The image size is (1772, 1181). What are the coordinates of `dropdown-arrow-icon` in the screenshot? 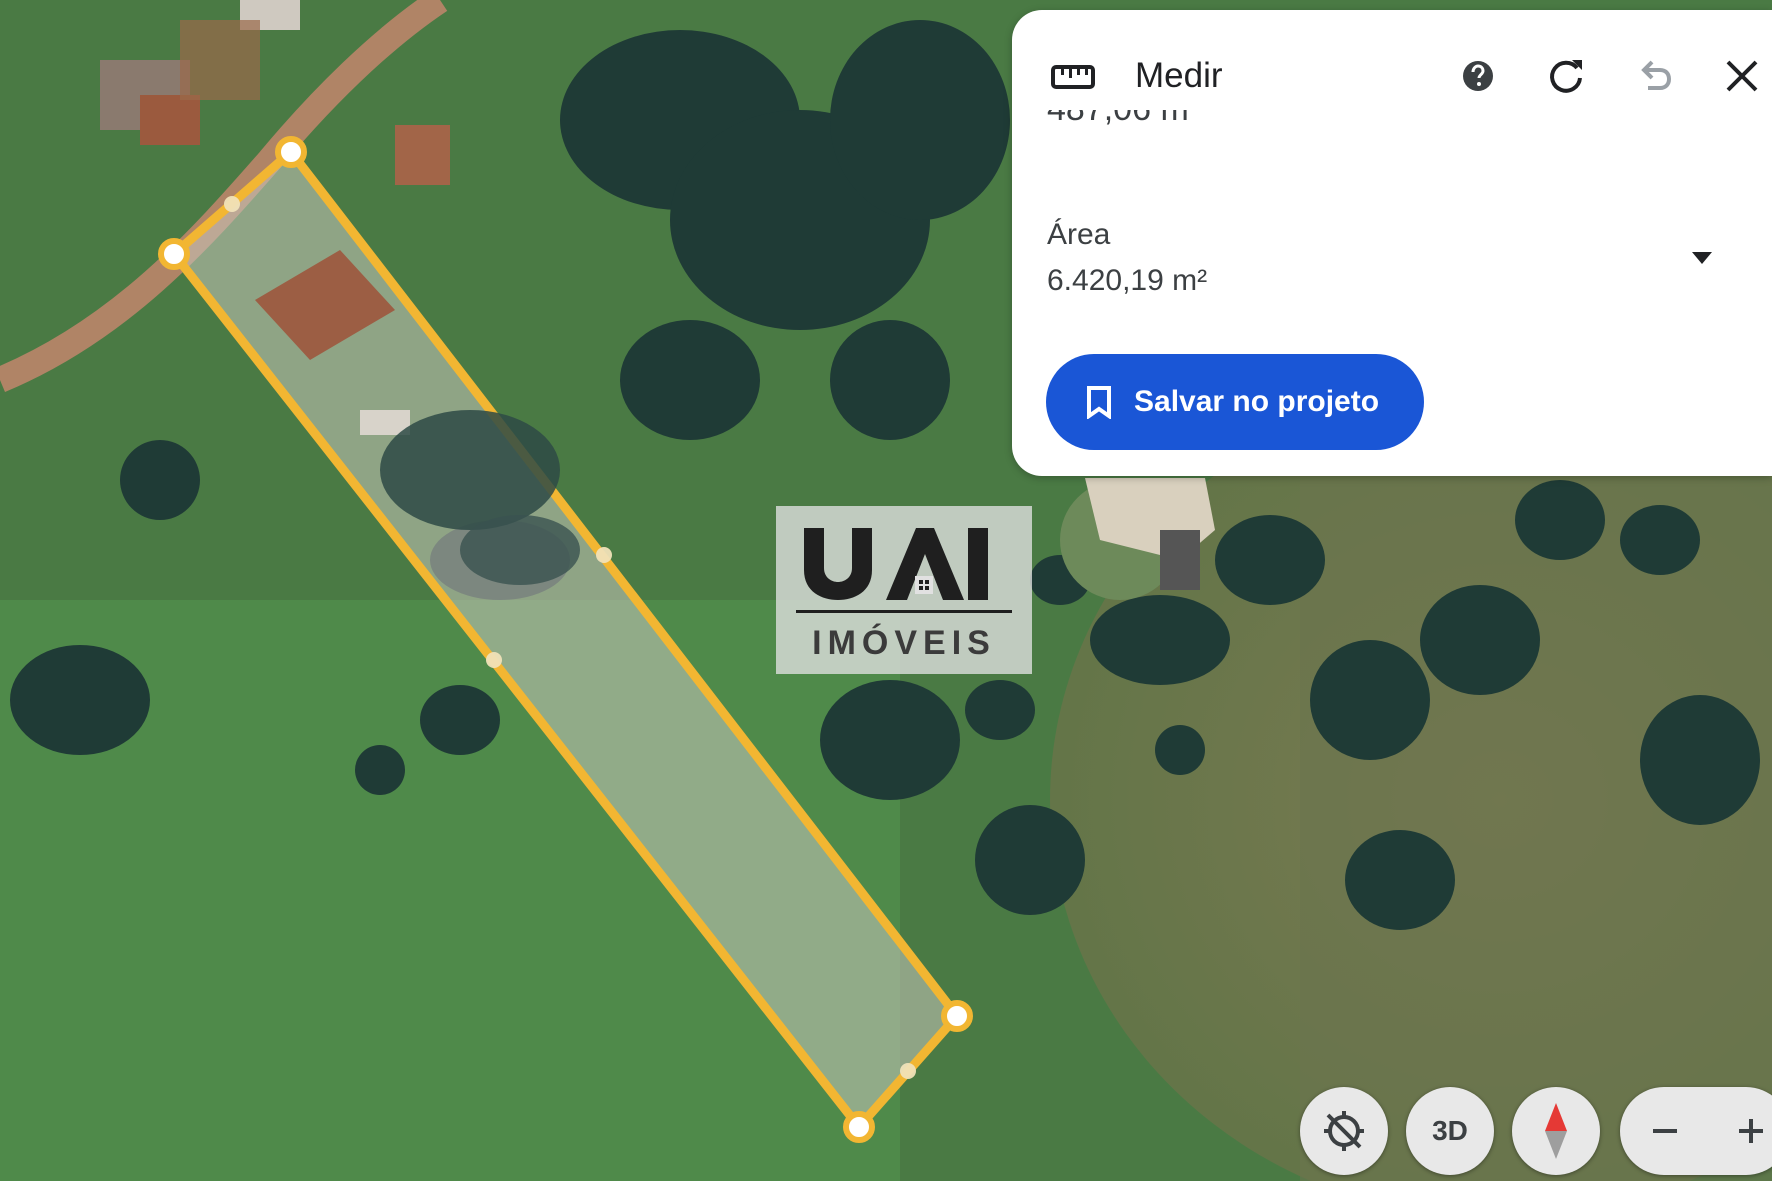 It's located at (1702, 258).